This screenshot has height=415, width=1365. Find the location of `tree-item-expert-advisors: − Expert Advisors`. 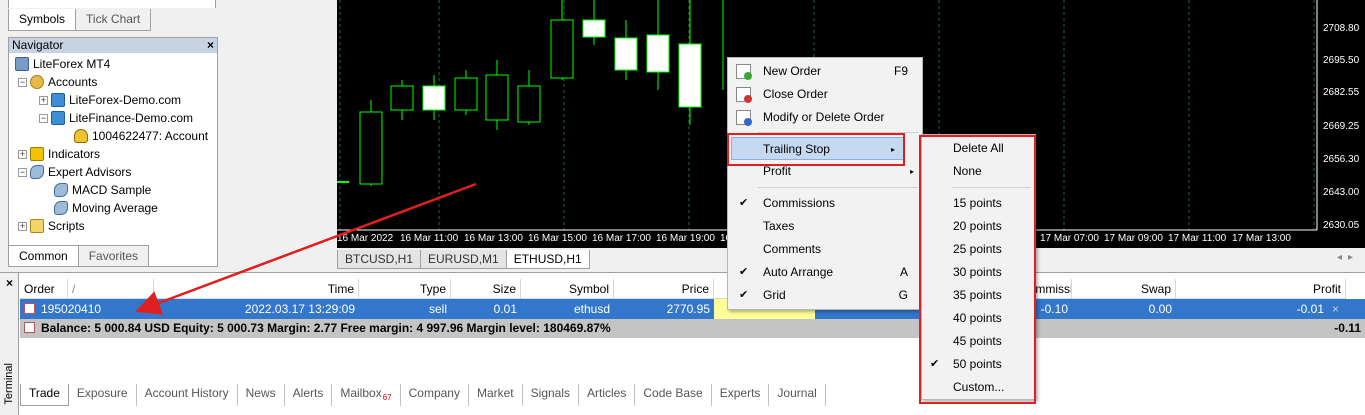

tree-item-expert-advisors: − Expert Advisors is located at coordinates (113, 172).